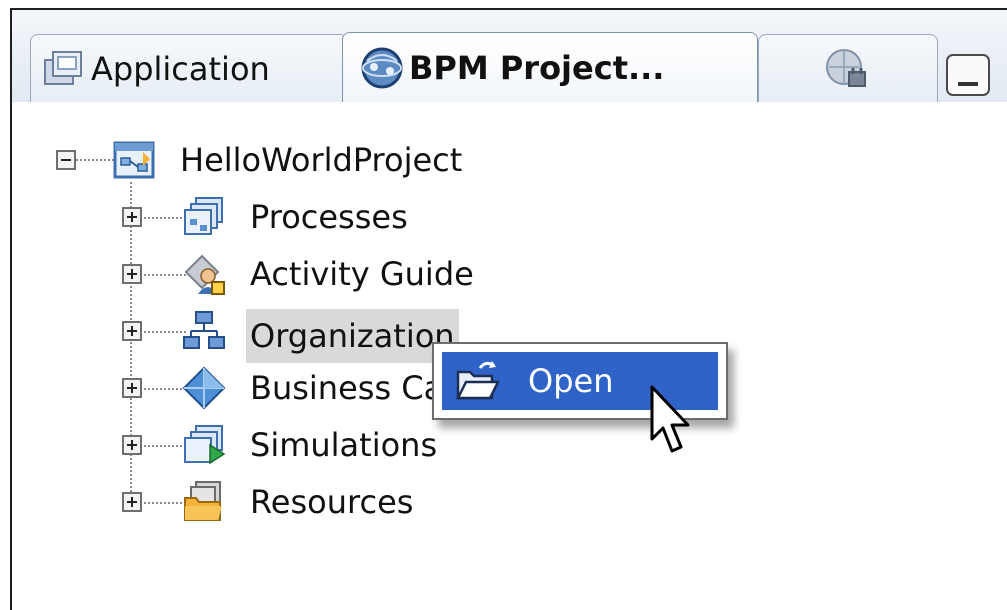 This screenshot has width=1007, height=610. Describe the element at coordinates (362, 274) in the screenshot. I see `tree-node-label: Activity Guide` at that location.